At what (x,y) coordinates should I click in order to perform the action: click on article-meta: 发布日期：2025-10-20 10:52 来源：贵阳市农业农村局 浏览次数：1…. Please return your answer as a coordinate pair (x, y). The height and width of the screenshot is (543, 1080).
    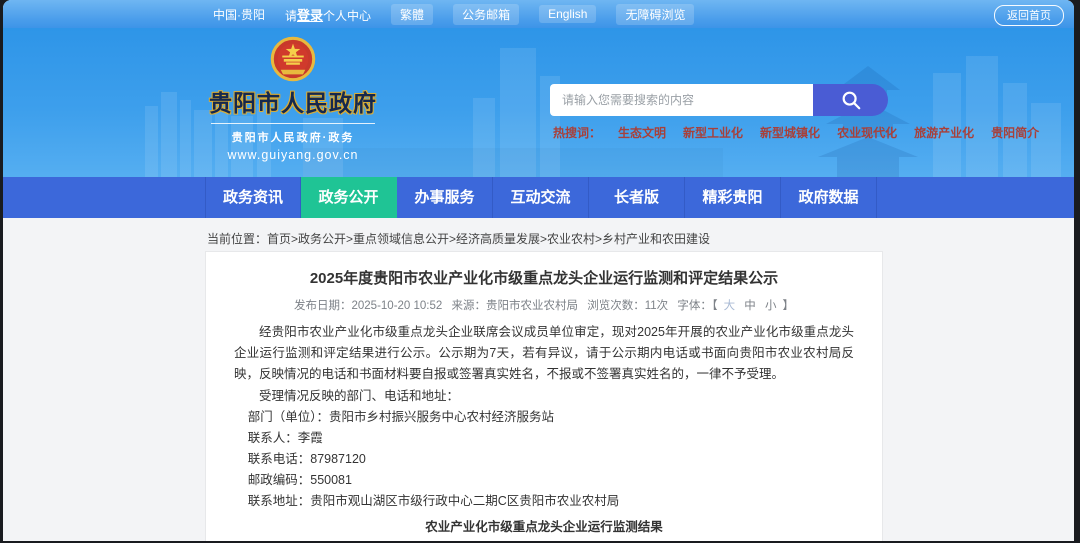
    Looking at the image, I should click on (544, 305).